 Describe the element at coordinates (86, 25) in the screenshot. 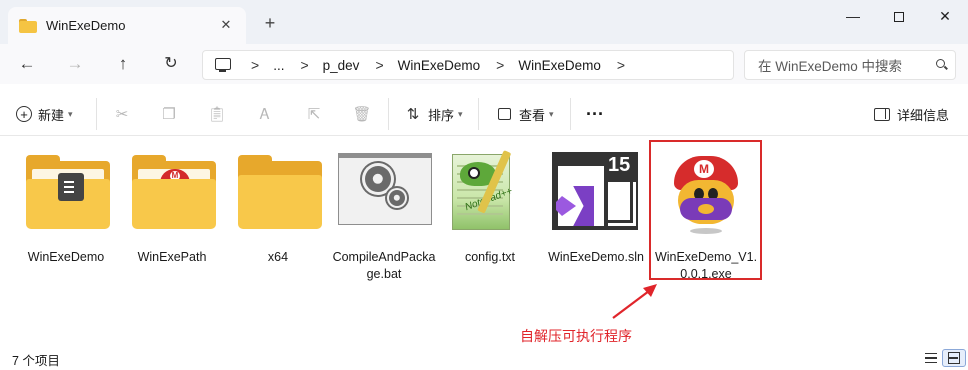

I see `tab-title: WinExeDemo` at that location.